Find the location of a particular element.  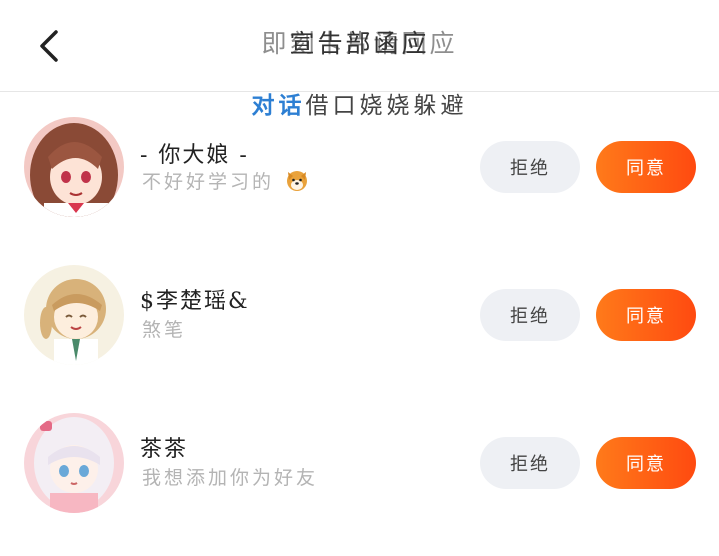

request-message: 我想添加你为好友 is located at coordinates (230, 478).